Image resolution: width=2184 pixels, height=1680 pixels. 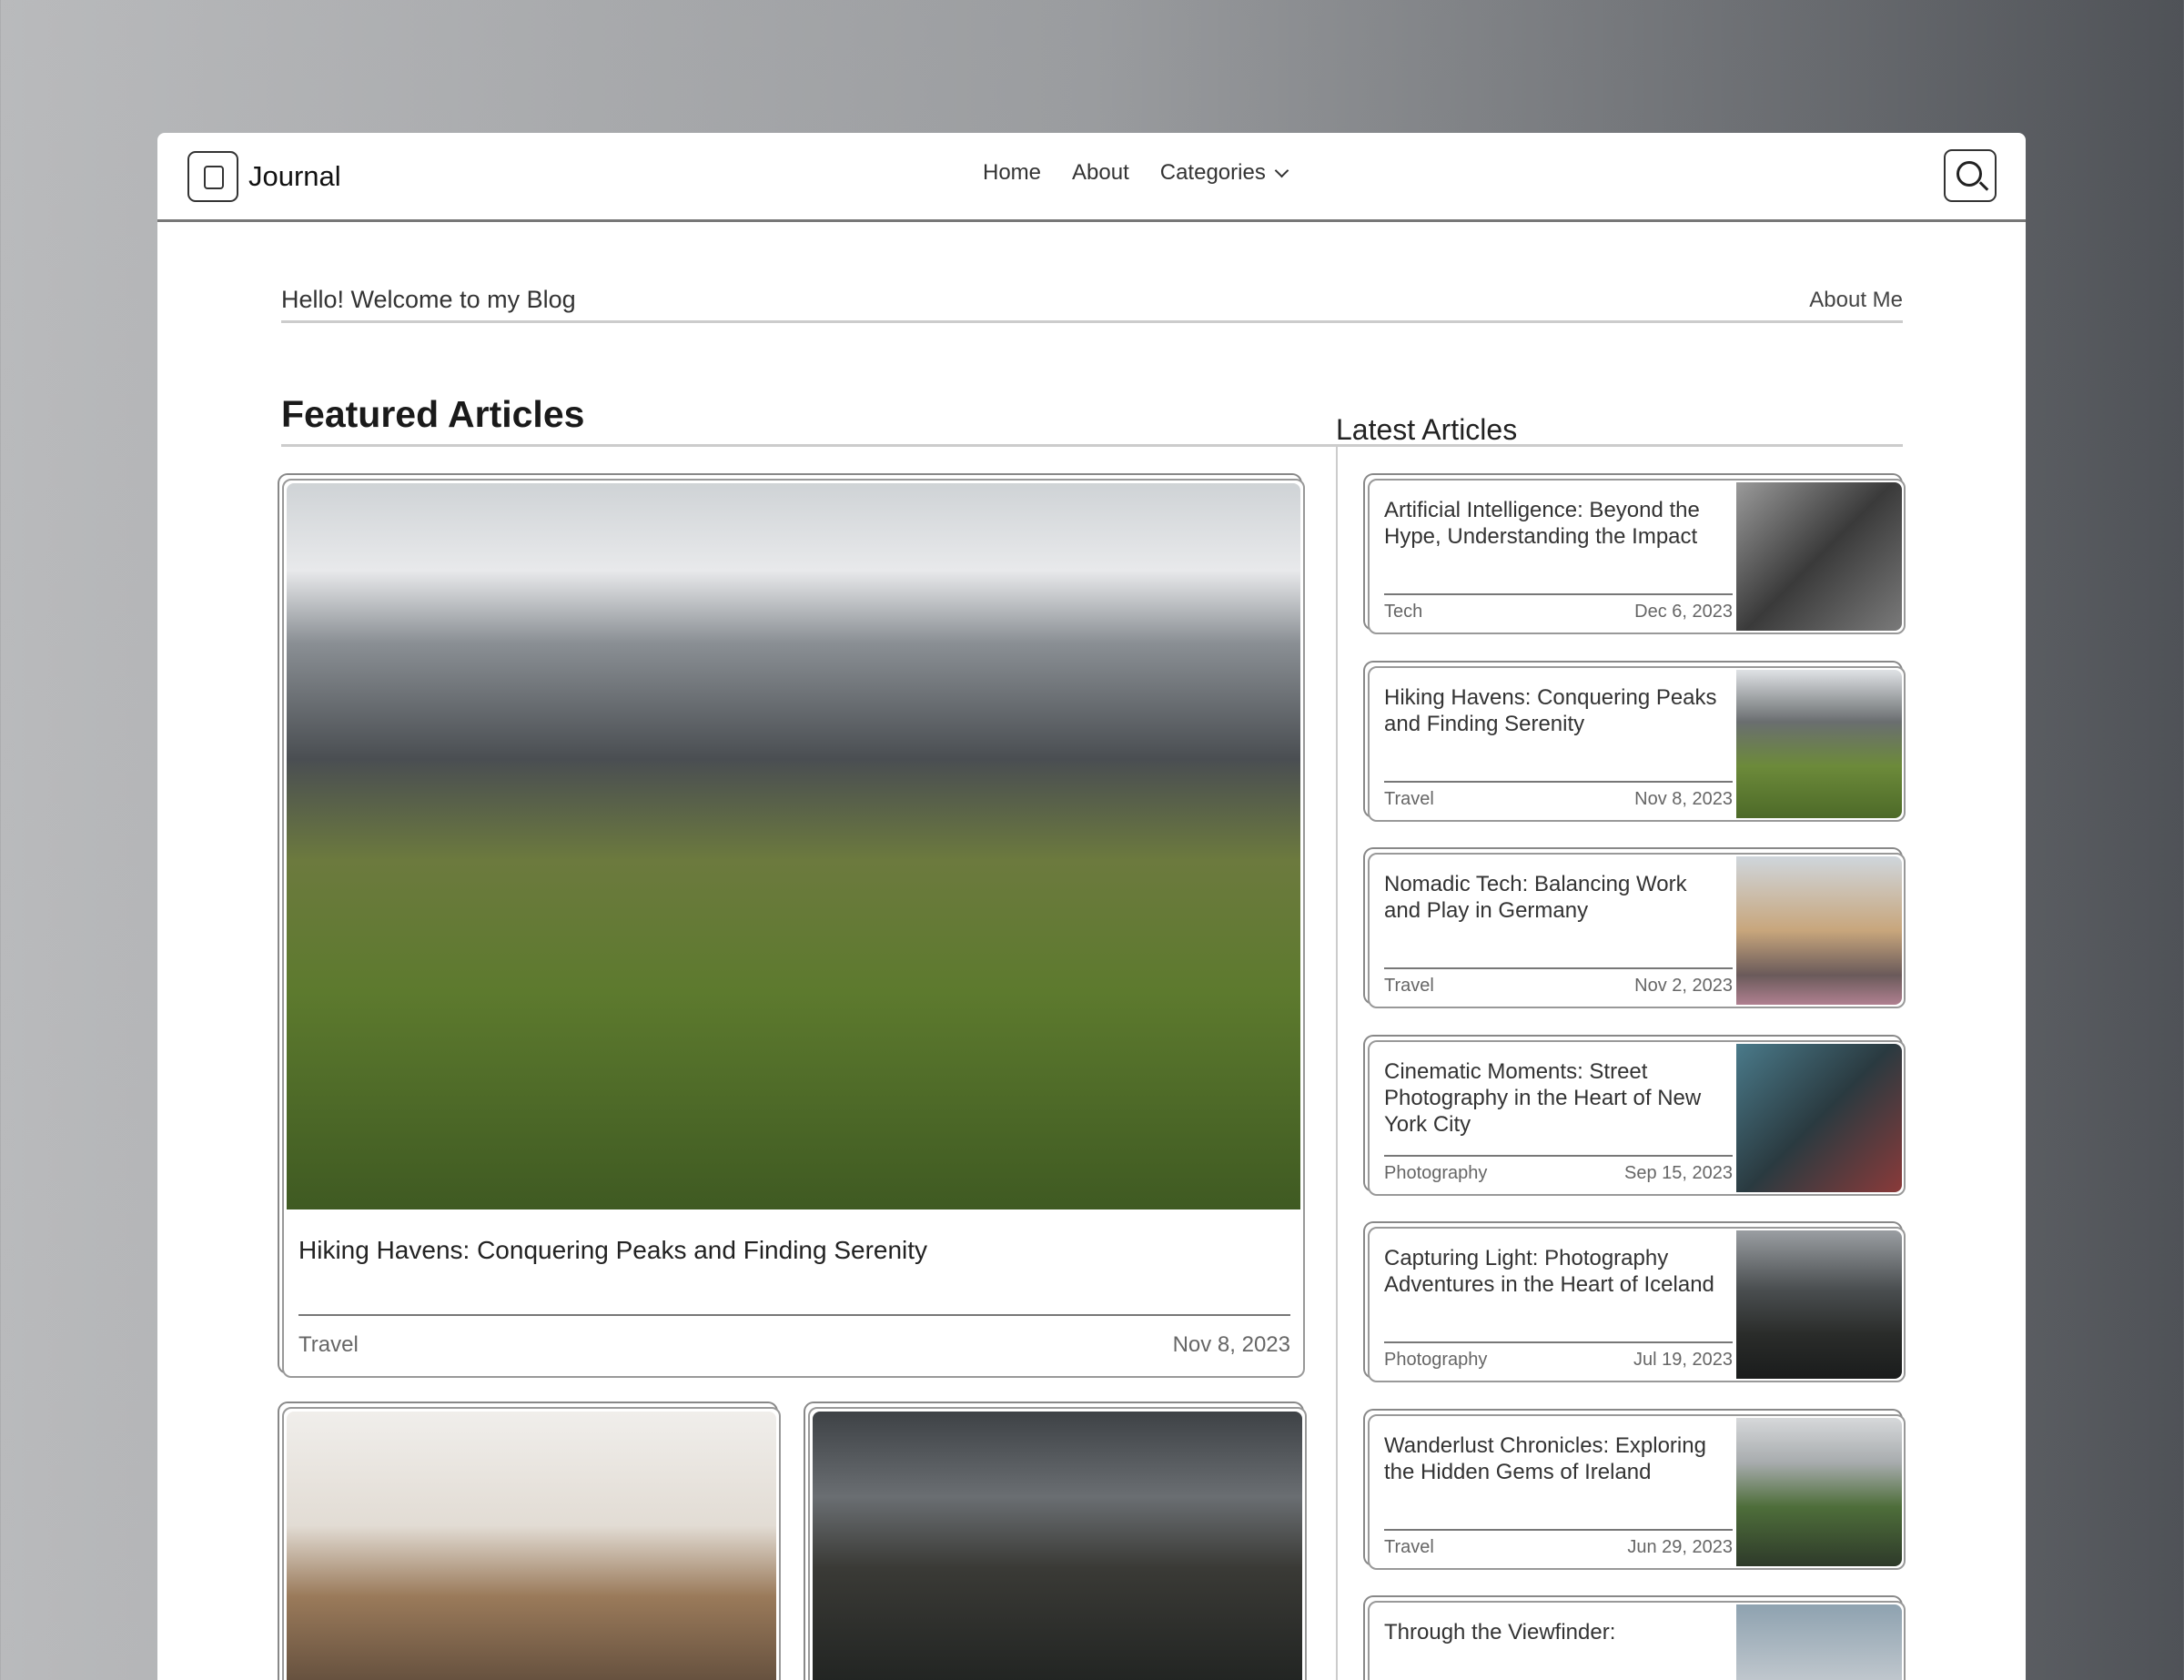 What do you see at coordinates (1679, 1172) in the screenshot?
I see `article-date: Sep 15, 2023` at bounding box center [1679, 1172].